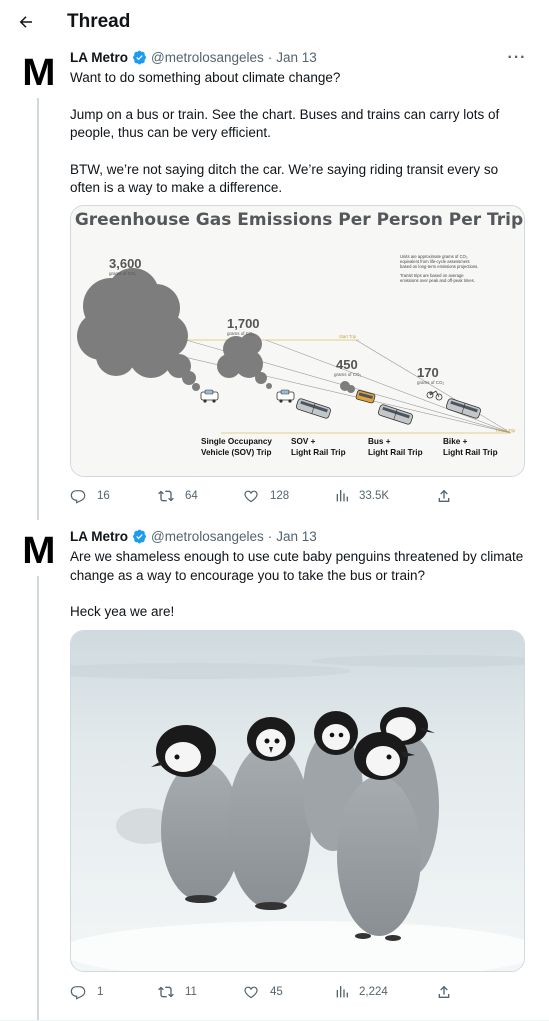 The width and height of the screenshot is (549, 1021). I want to click on unit-sov: grams of CO₂, so click(123, 273).